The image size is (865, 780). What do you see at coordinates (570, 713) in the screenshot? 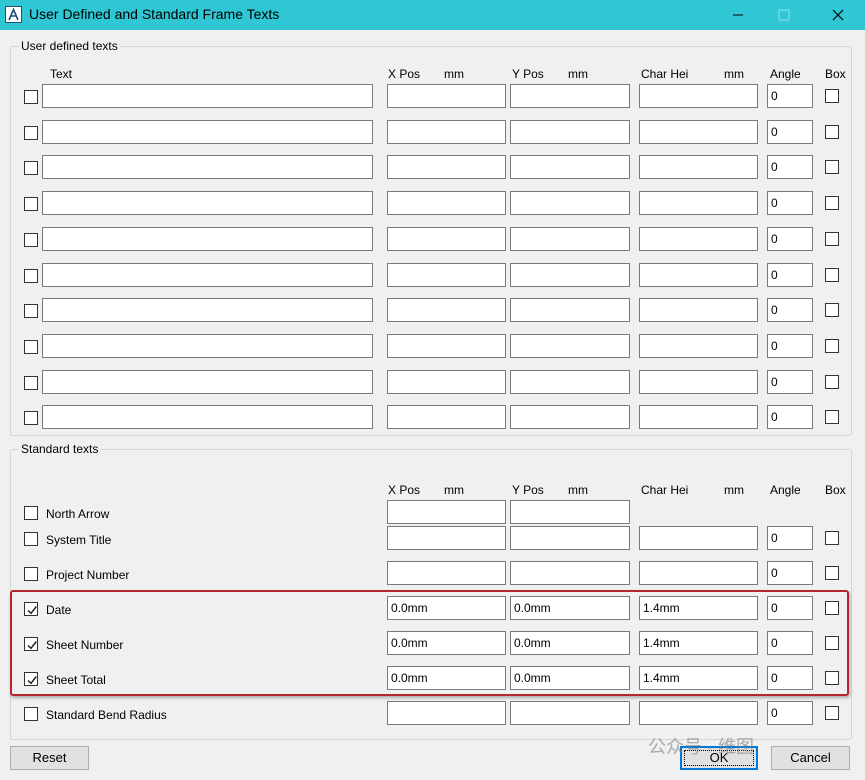
I see `standard-bend-radius-ypos-input` at bounding box center [570, 713].